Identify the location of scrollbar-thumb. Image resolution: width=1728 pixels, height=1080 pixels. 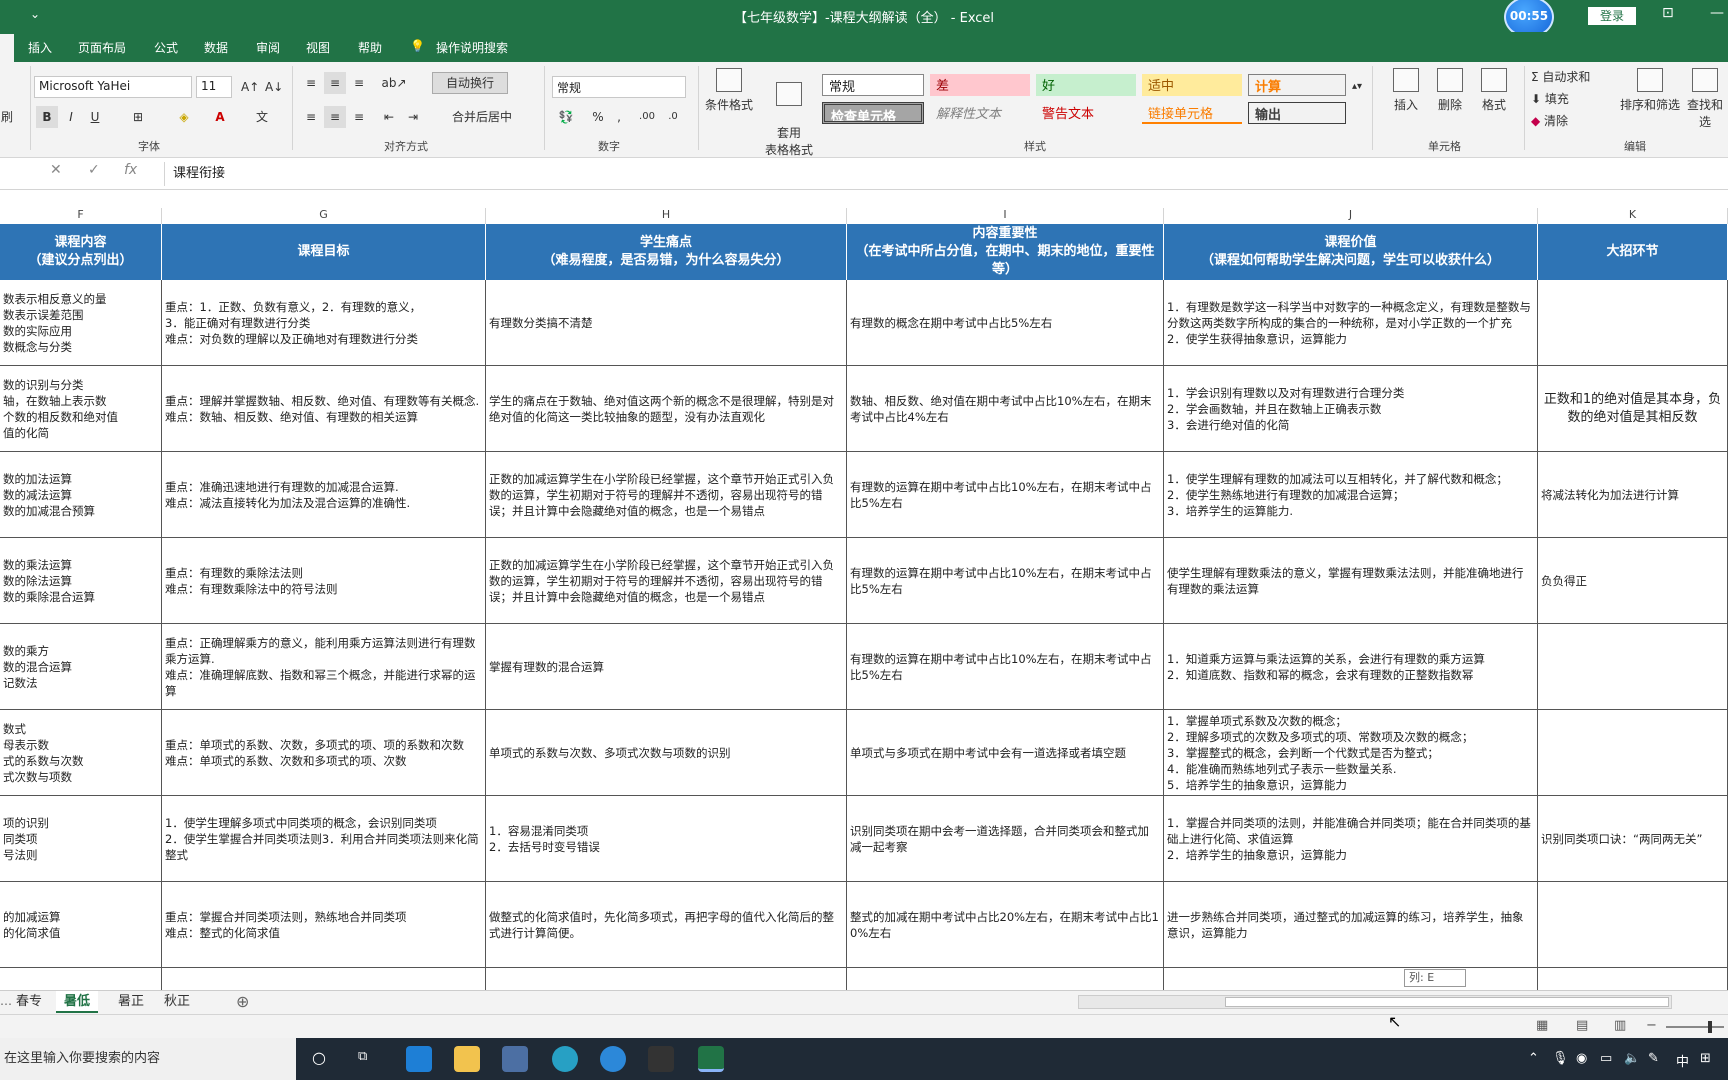
(1447, 1002).